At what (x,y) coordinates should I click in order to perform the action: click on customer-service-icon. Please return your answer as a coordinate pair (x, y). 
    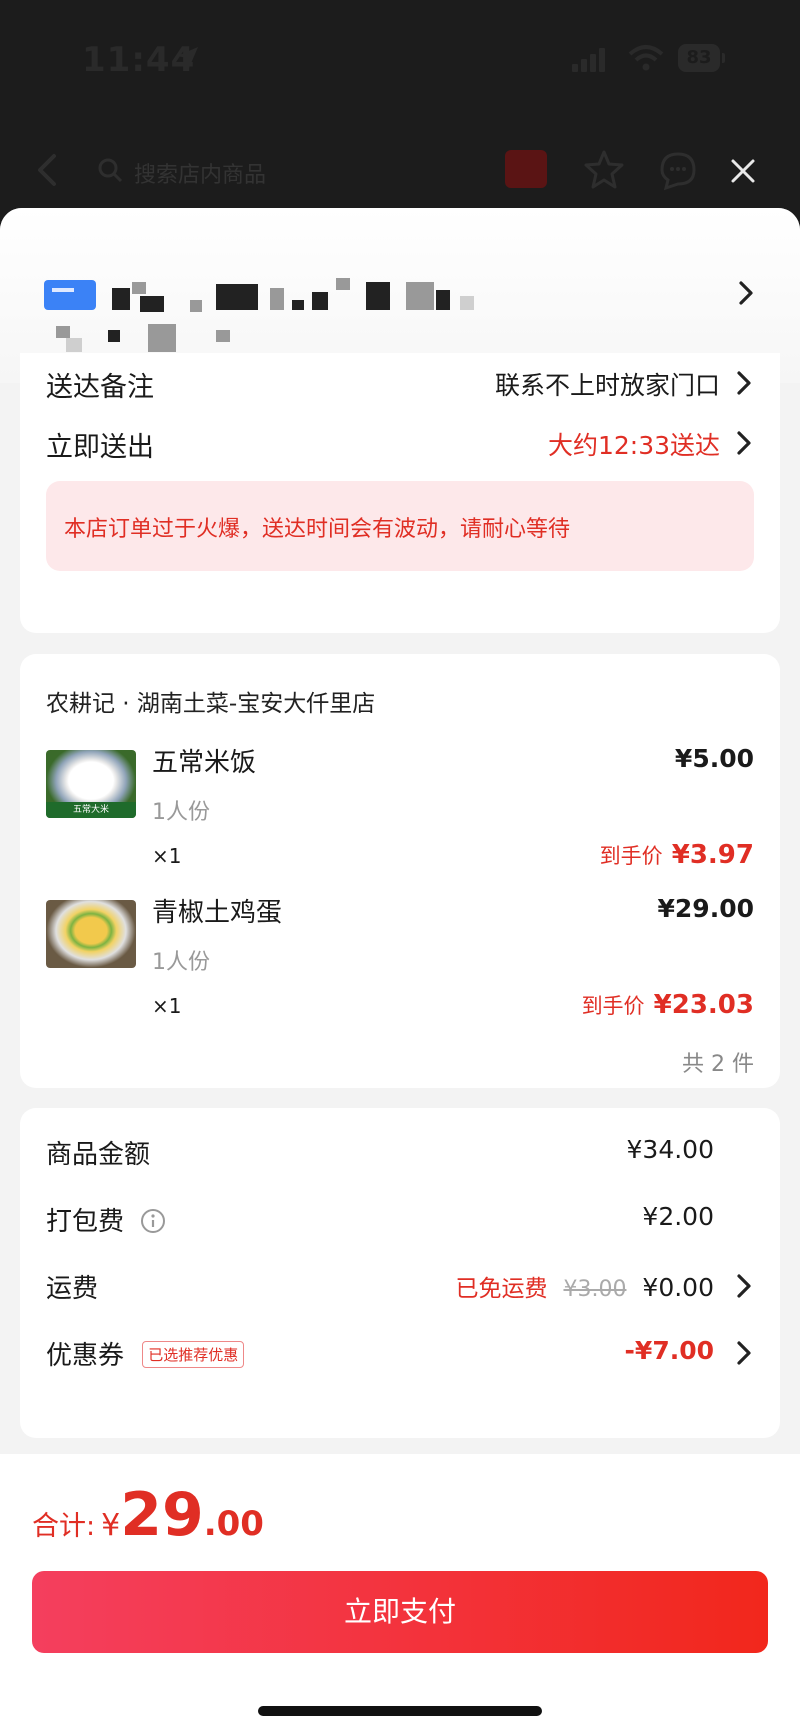
    Looking at the image, I should click on (678, 170).